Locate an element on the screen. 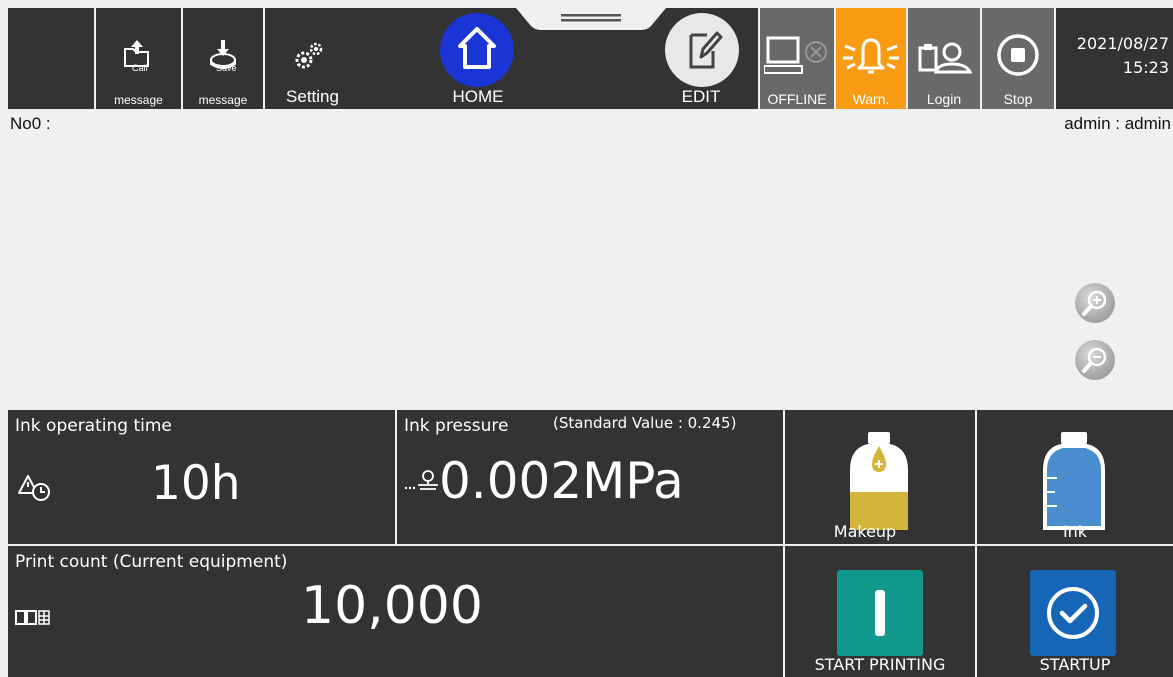  ink-pressure-title: Ink pressure is located at coordinates (456, 426).